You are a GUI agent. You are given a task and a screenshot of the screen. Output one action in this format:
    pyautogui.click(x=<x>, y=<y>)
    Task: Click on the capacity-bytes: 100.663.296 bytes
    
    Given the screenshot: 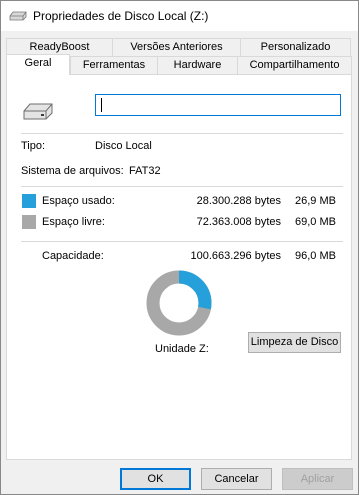 What is the action you would take?
    pyautogui.click(x=235, y=256)
    